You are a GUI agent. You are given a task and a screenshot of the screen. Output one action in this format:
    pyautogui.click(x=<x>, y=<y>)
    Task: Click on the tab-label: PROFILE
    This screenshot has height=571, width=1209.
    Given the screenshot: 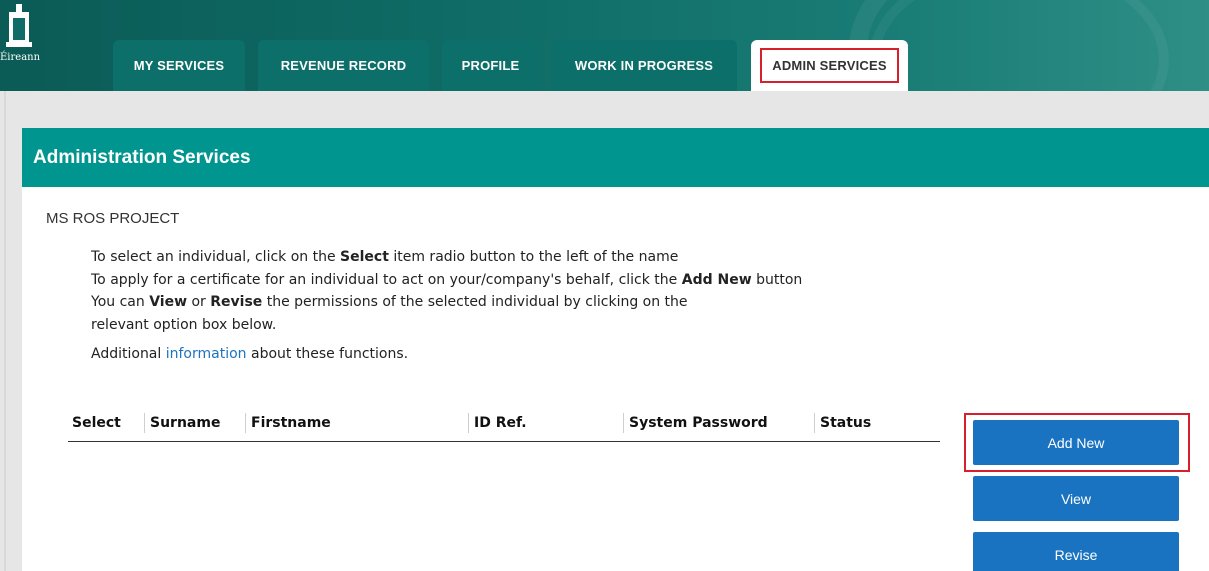 What is the action you would take?
    pyautogui.click(x=490, y=65)
    